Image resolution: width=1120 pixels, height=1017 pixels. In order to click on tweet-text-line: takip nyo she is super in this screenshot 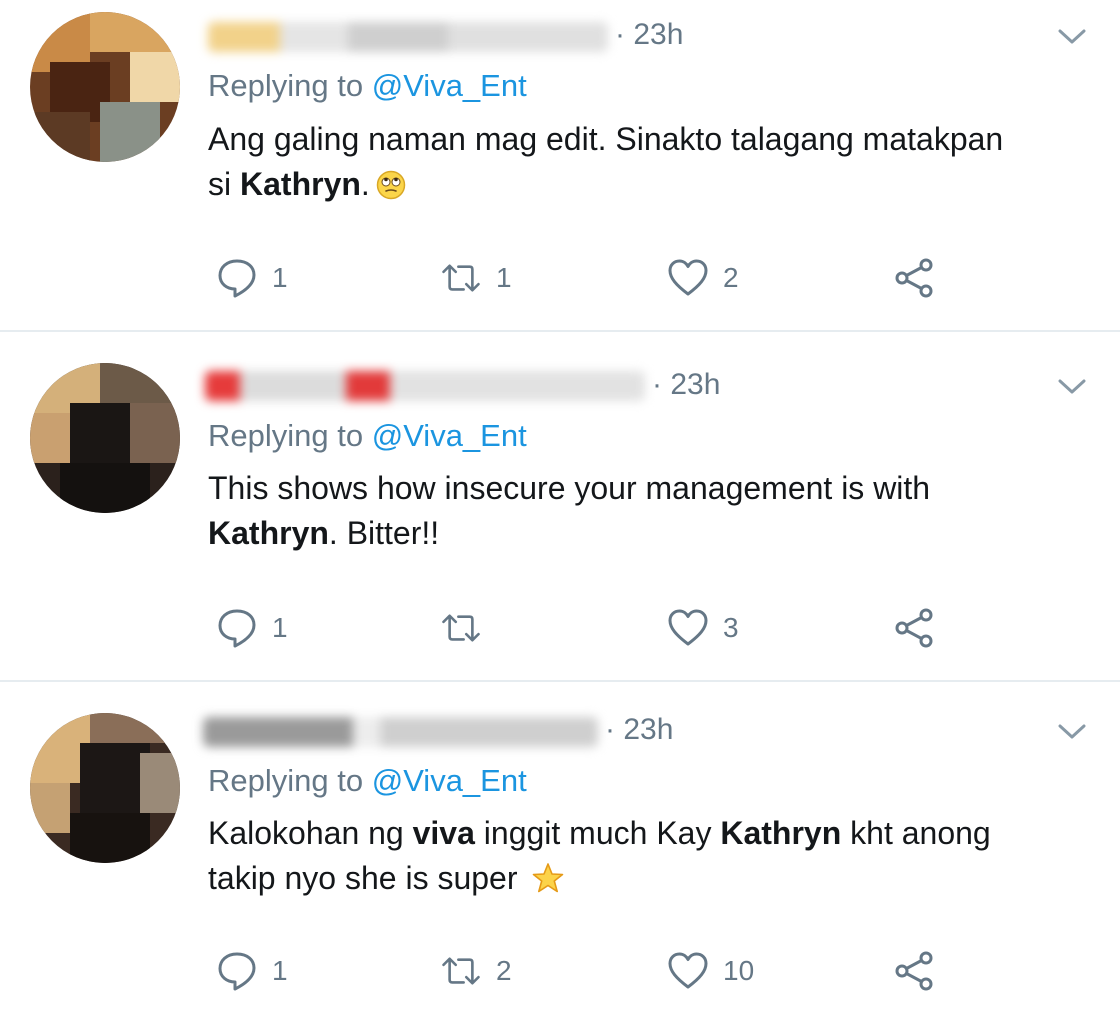, I will do `click(653, 878)`.